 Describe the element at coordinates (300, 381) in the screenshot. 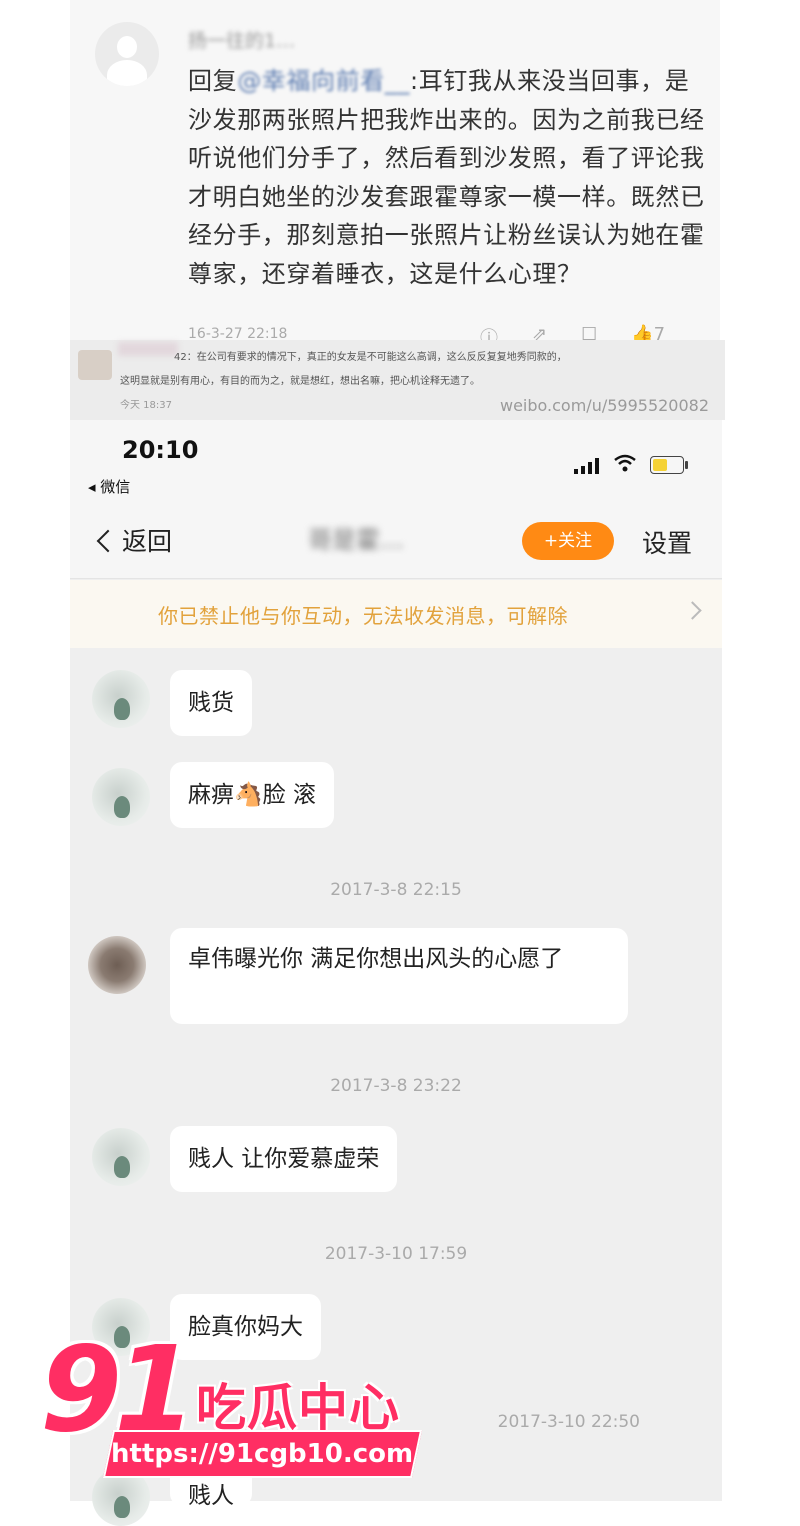

I see `reply-text-line2: 这明显就是别有用心，有目的而为之，就是想红，想出名嘛，把心机诠释无遗了。` at that location.